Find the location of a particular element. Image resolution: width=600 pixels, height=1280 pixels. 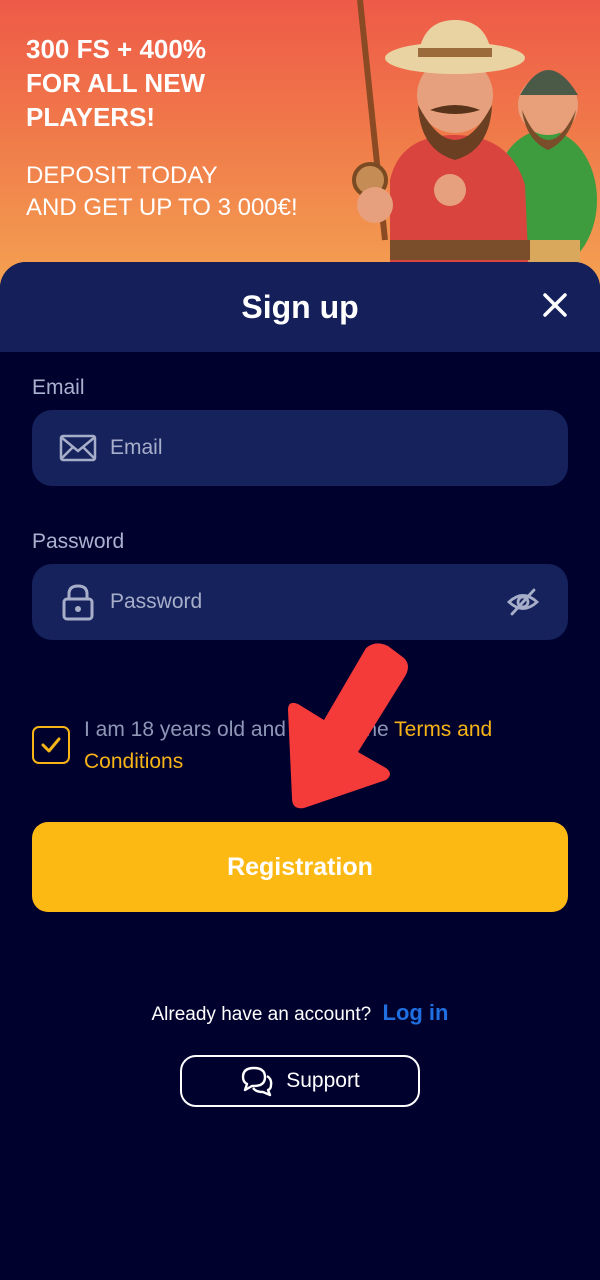

login-prompt-row: Already have an account? Log in is located at coordinates (300, 1013).